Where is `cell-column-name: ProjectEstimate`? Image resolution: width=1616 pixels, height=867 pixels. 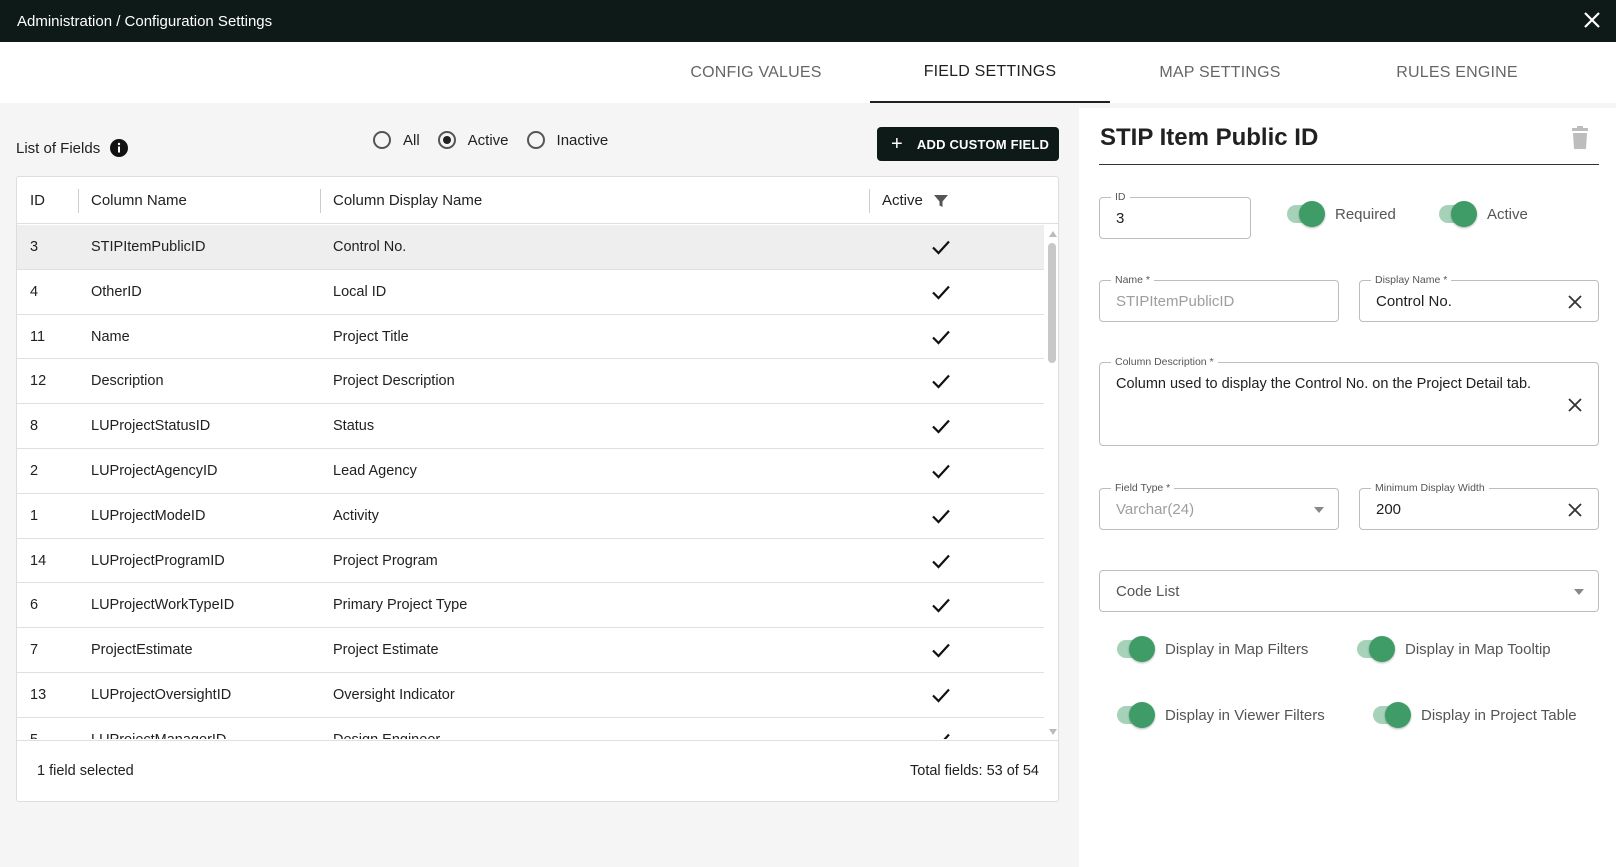 cell-column-name: ProjectEstimate is located at coordinates (142, 650).